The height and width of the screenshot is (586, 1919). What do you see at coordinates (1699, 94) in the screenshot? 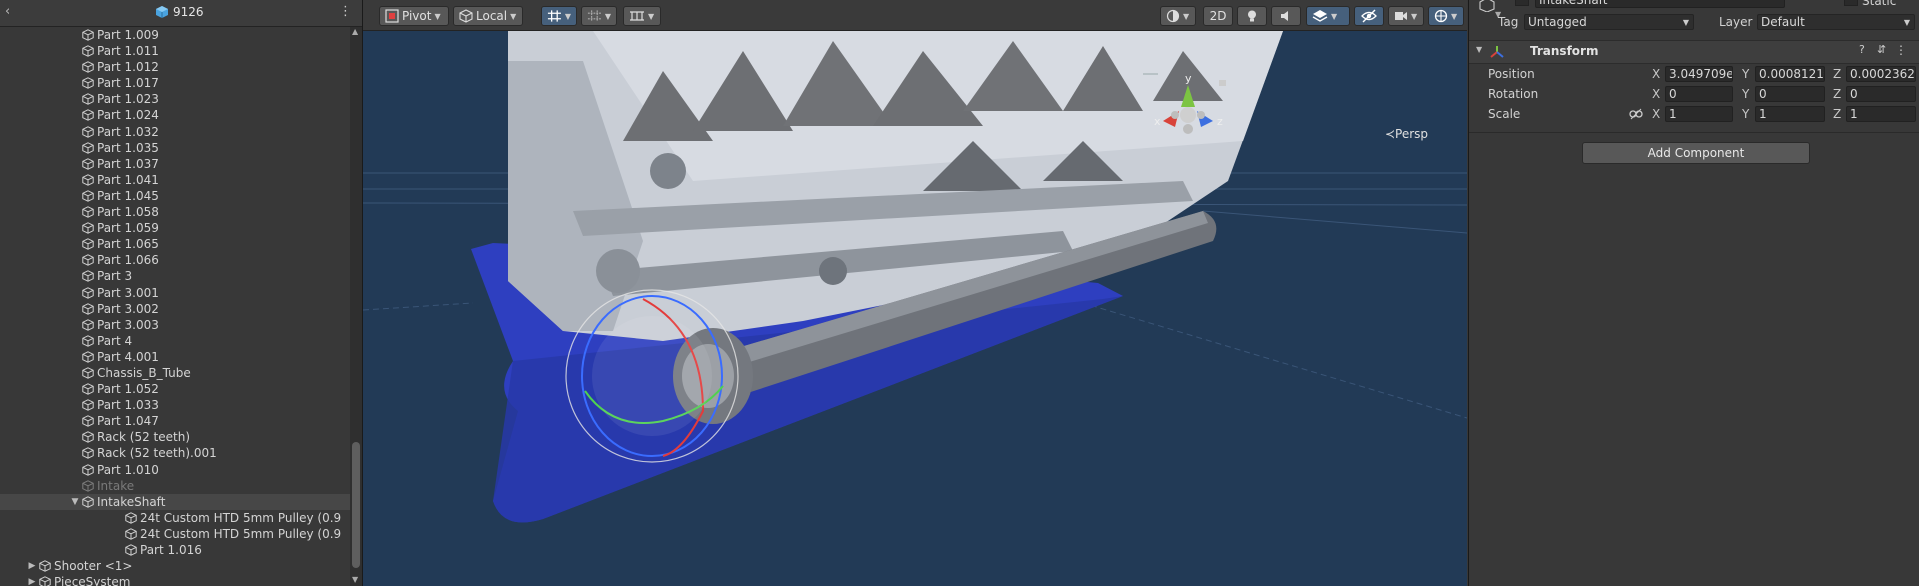
I see `rotation-x-field: 0` at bounding box center [1699, 94].